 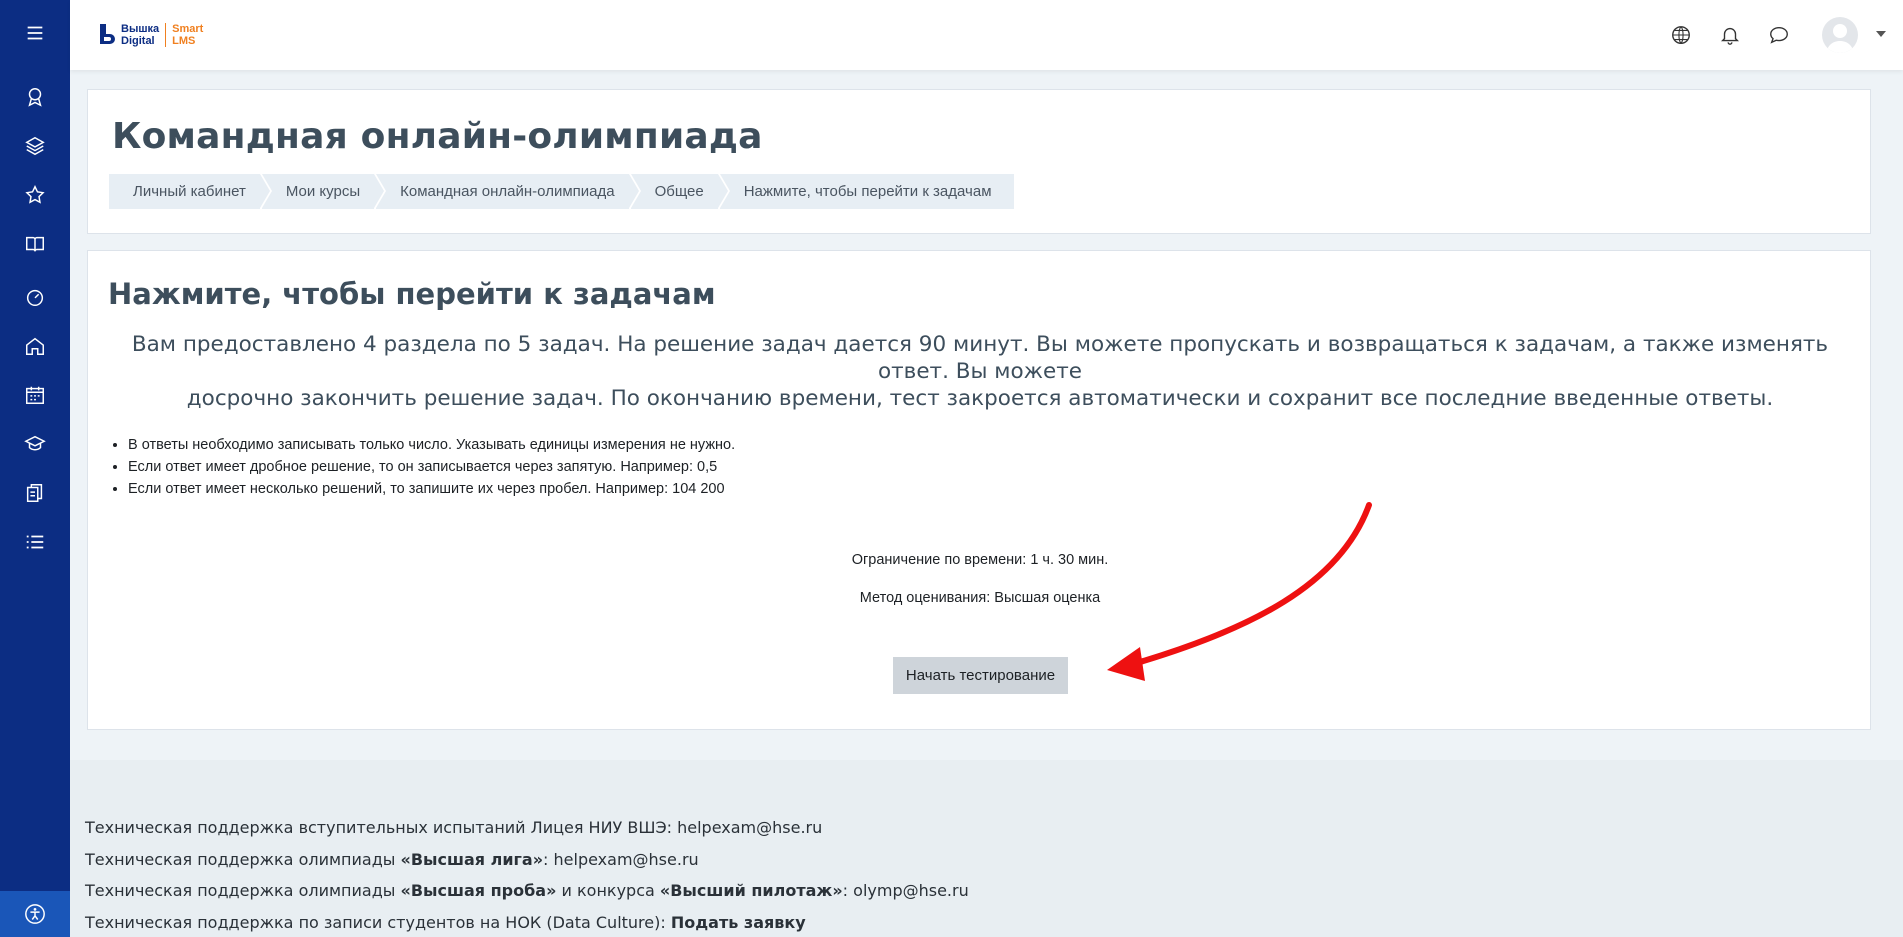 I want to click on accessibility-button, so click(x=35, y=914).